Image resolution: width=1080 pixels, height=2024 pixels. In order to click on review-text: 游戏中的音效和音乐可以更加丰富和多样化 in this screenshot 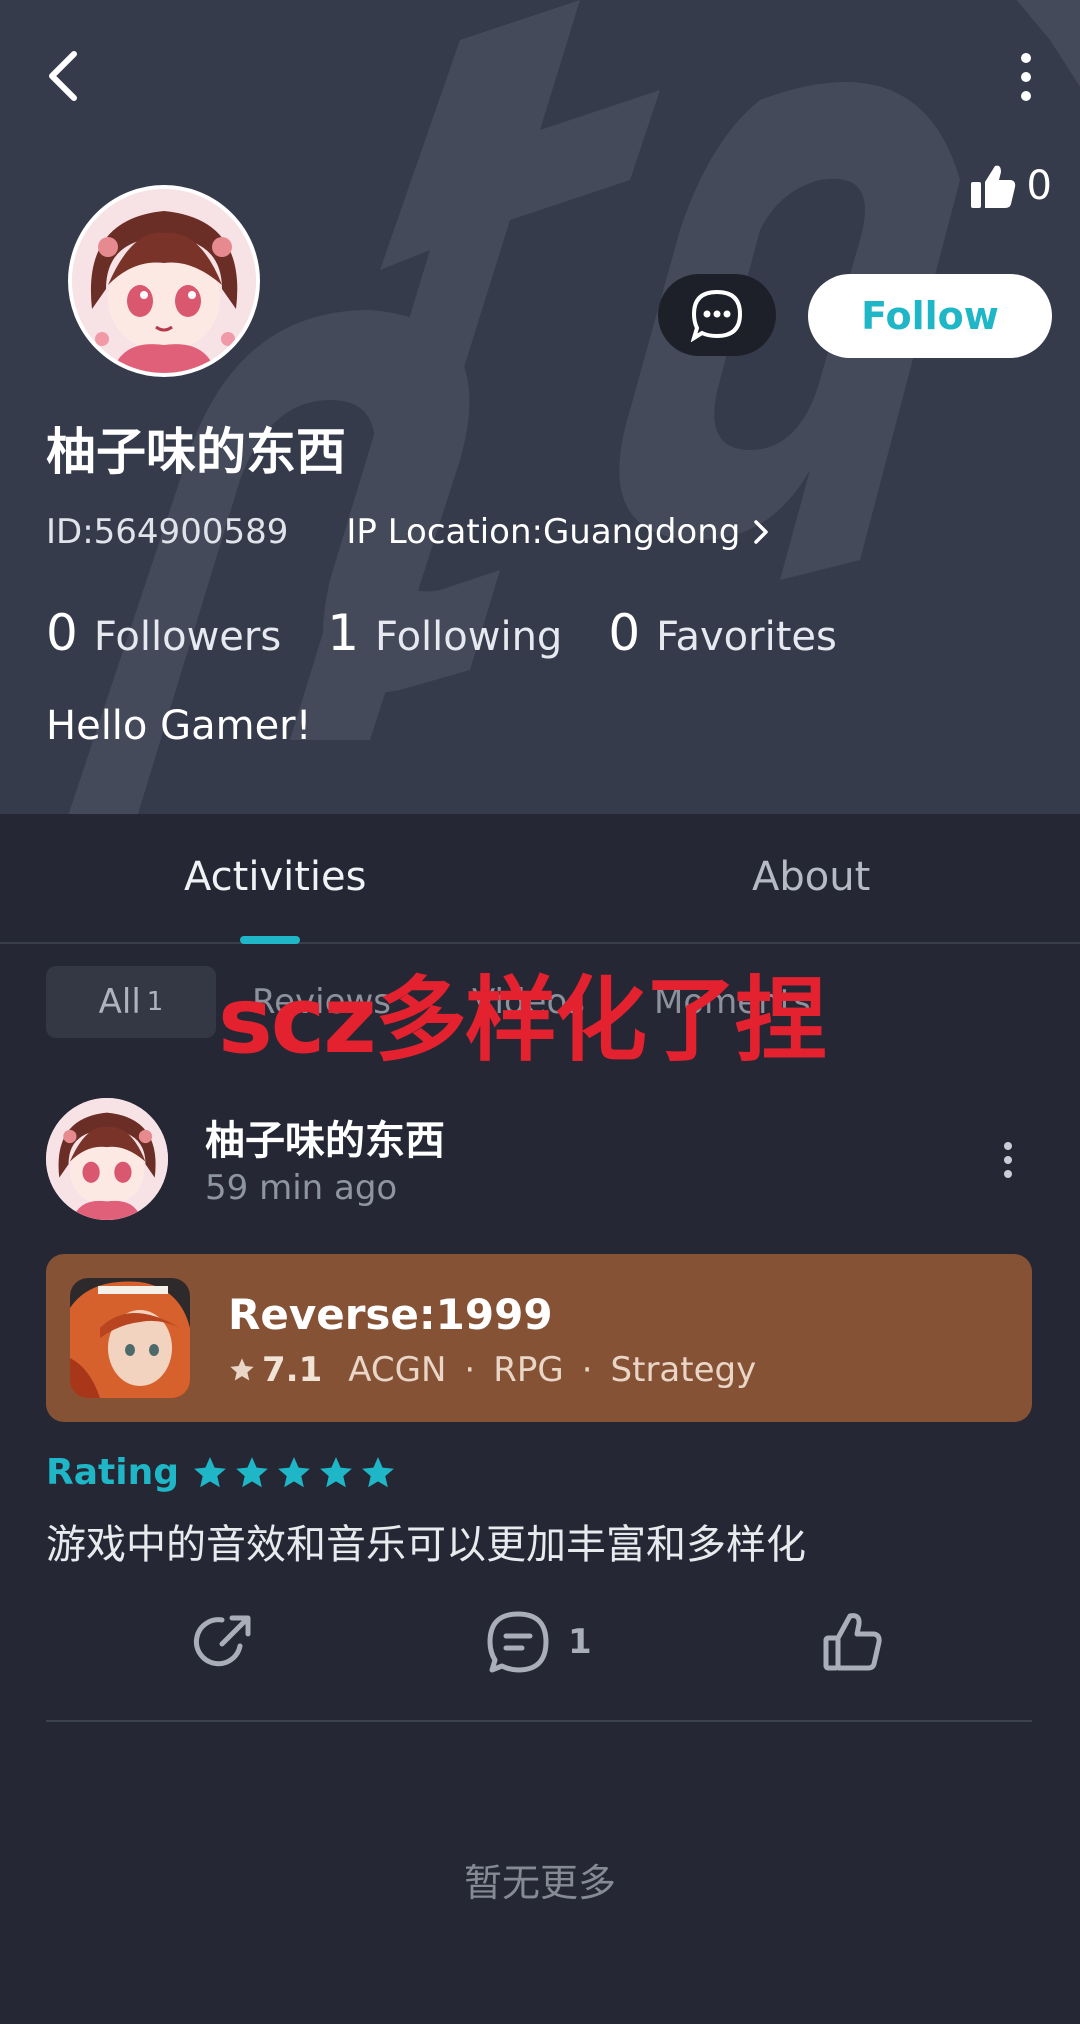, I will do `click(426, 1541)`.